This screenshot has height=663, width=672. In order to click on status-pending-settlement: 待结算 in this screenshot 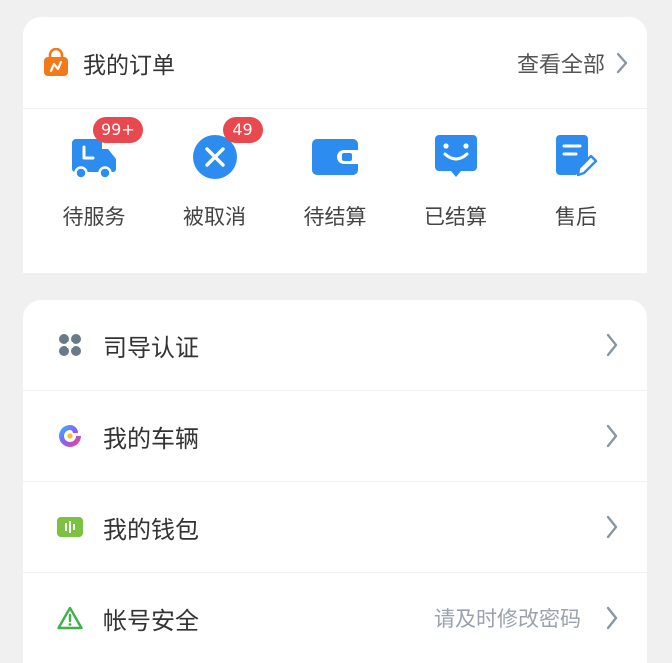, I will do `click(335, 181)`.